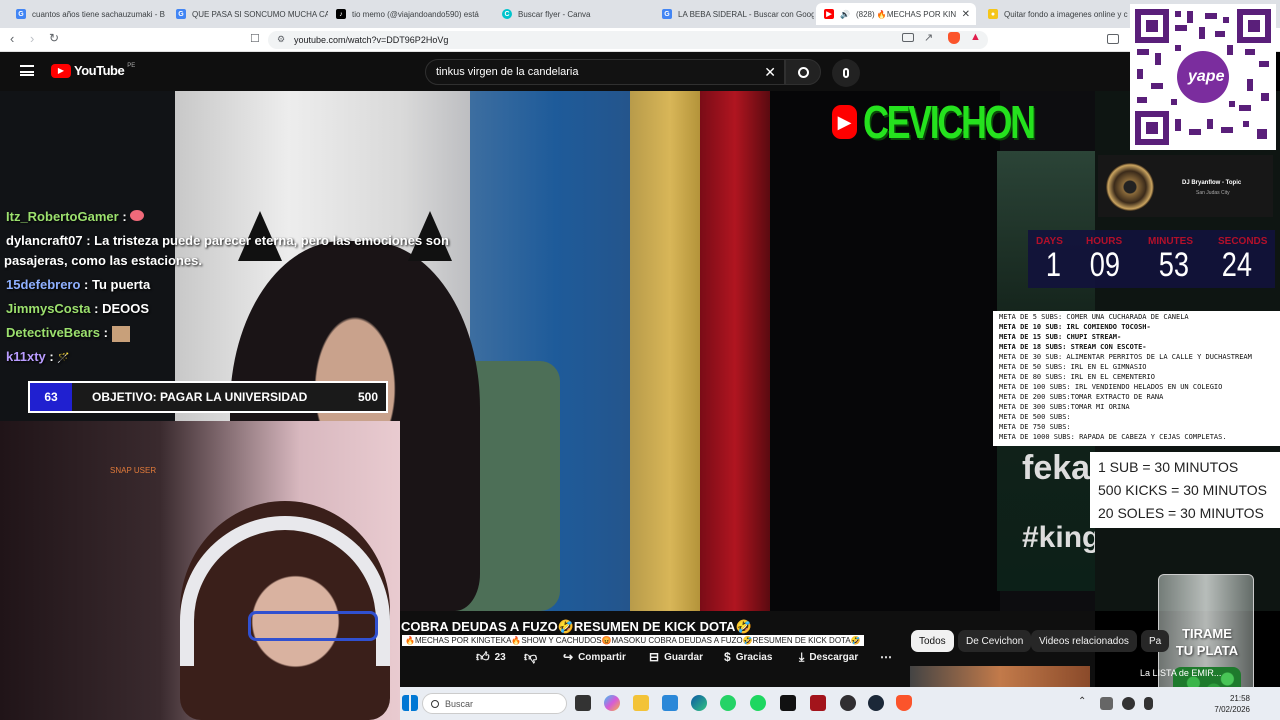 The image size is (1280, 720). I want to click on browser-tab: G QUE PASA SI SONCUMO MUCHA CAI, so click(248, 14).